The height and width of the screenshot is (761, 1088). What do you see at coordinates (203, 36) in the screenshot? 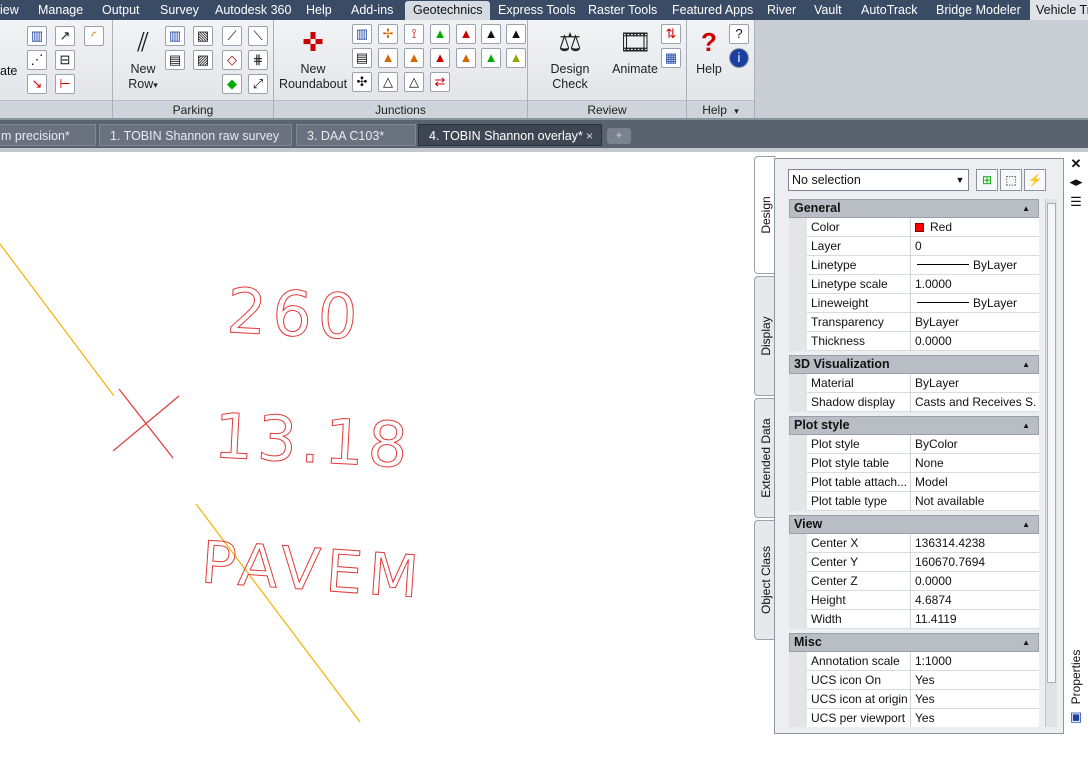
I see `hatch-stall-icon: ▧` at bounding box center [203, 36].